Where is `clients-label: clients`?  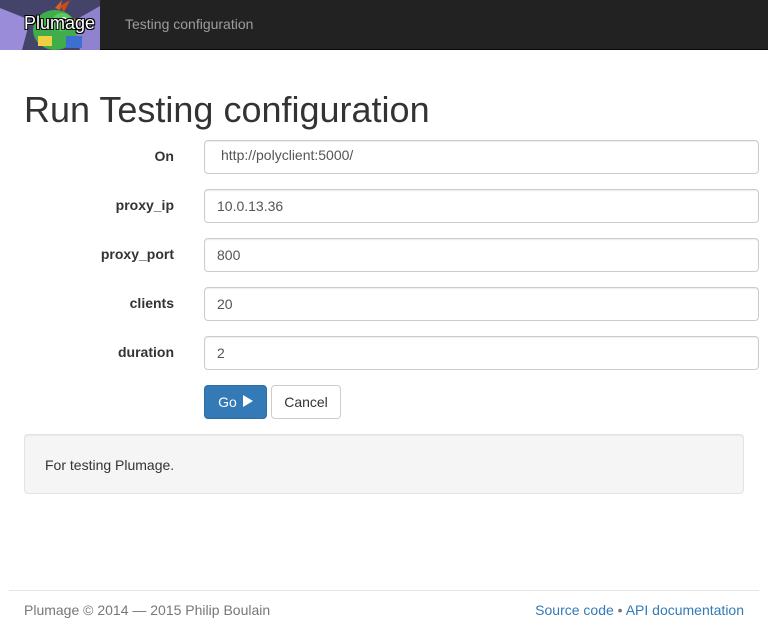
clients-label: clients is located at coordinates (151, 303).